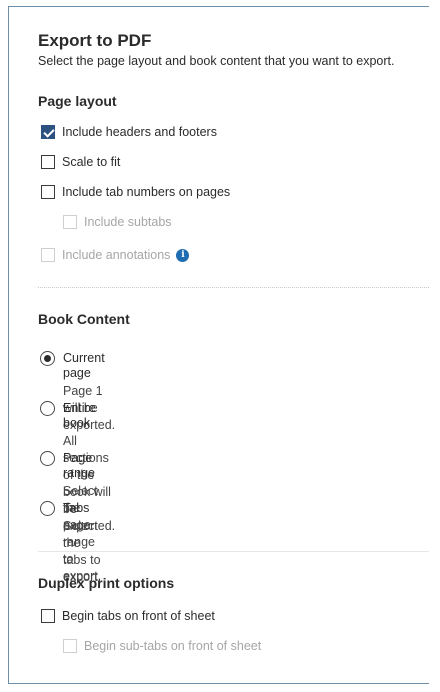 This screenshot has width=440, height=692. Describe the element at coordinates (183, 255) in the screenshot. I see `info-icon: i` at that location.